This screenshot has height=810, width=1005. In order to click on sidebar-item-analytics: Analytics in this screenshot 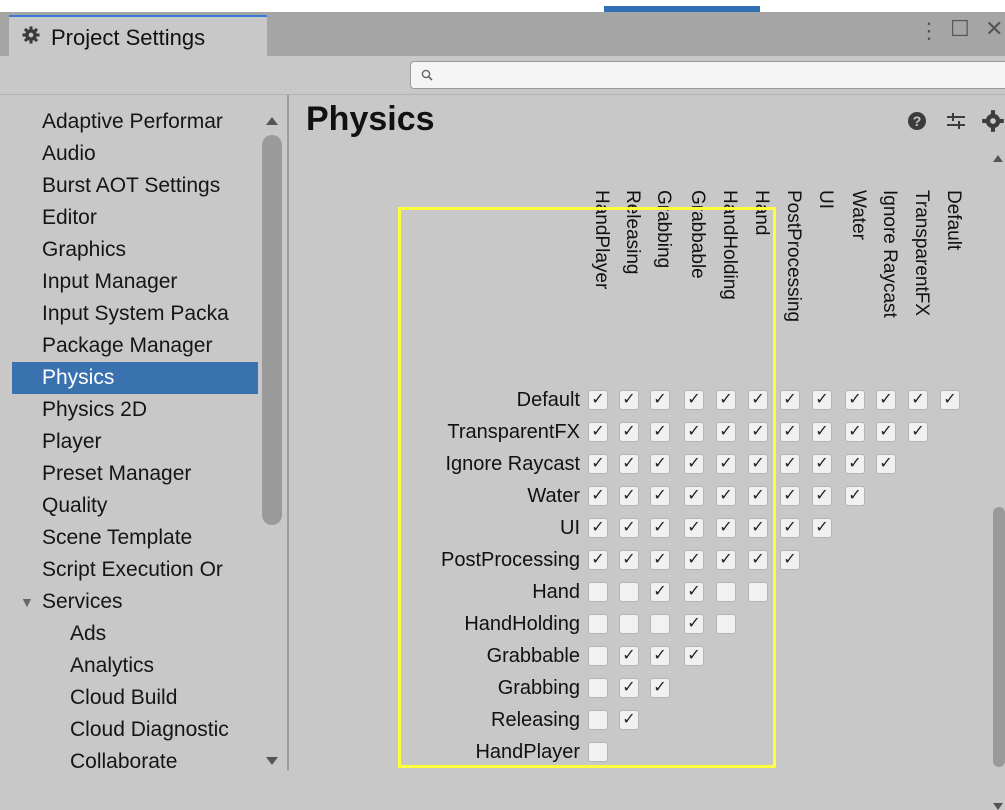, I will do `click(135, 666)`.